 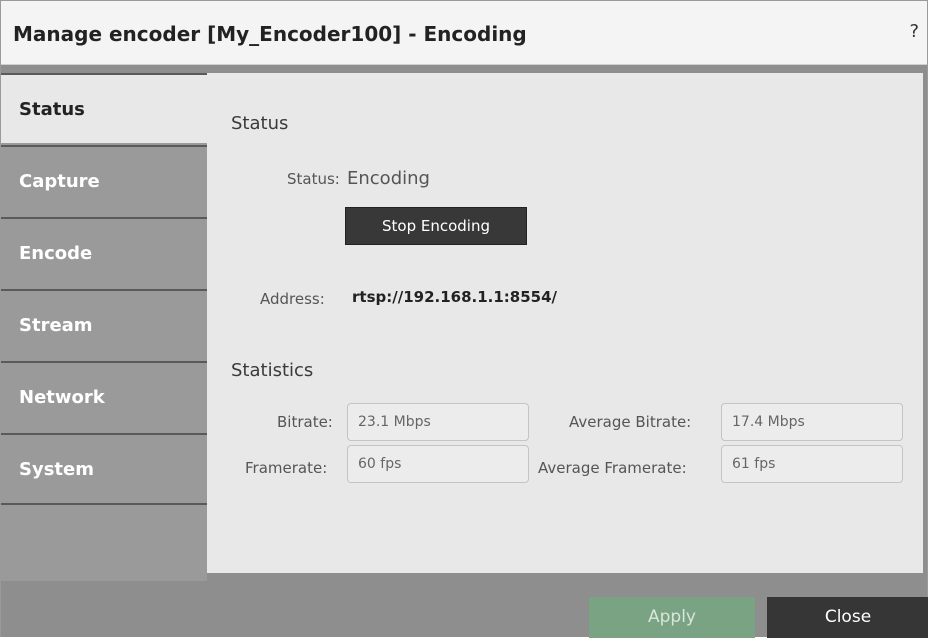 What do you see at coordinates (436, 226) in the screenshot?
I see `stop-encoding-button: Stop Encoding` at bounding box center [436, 226].